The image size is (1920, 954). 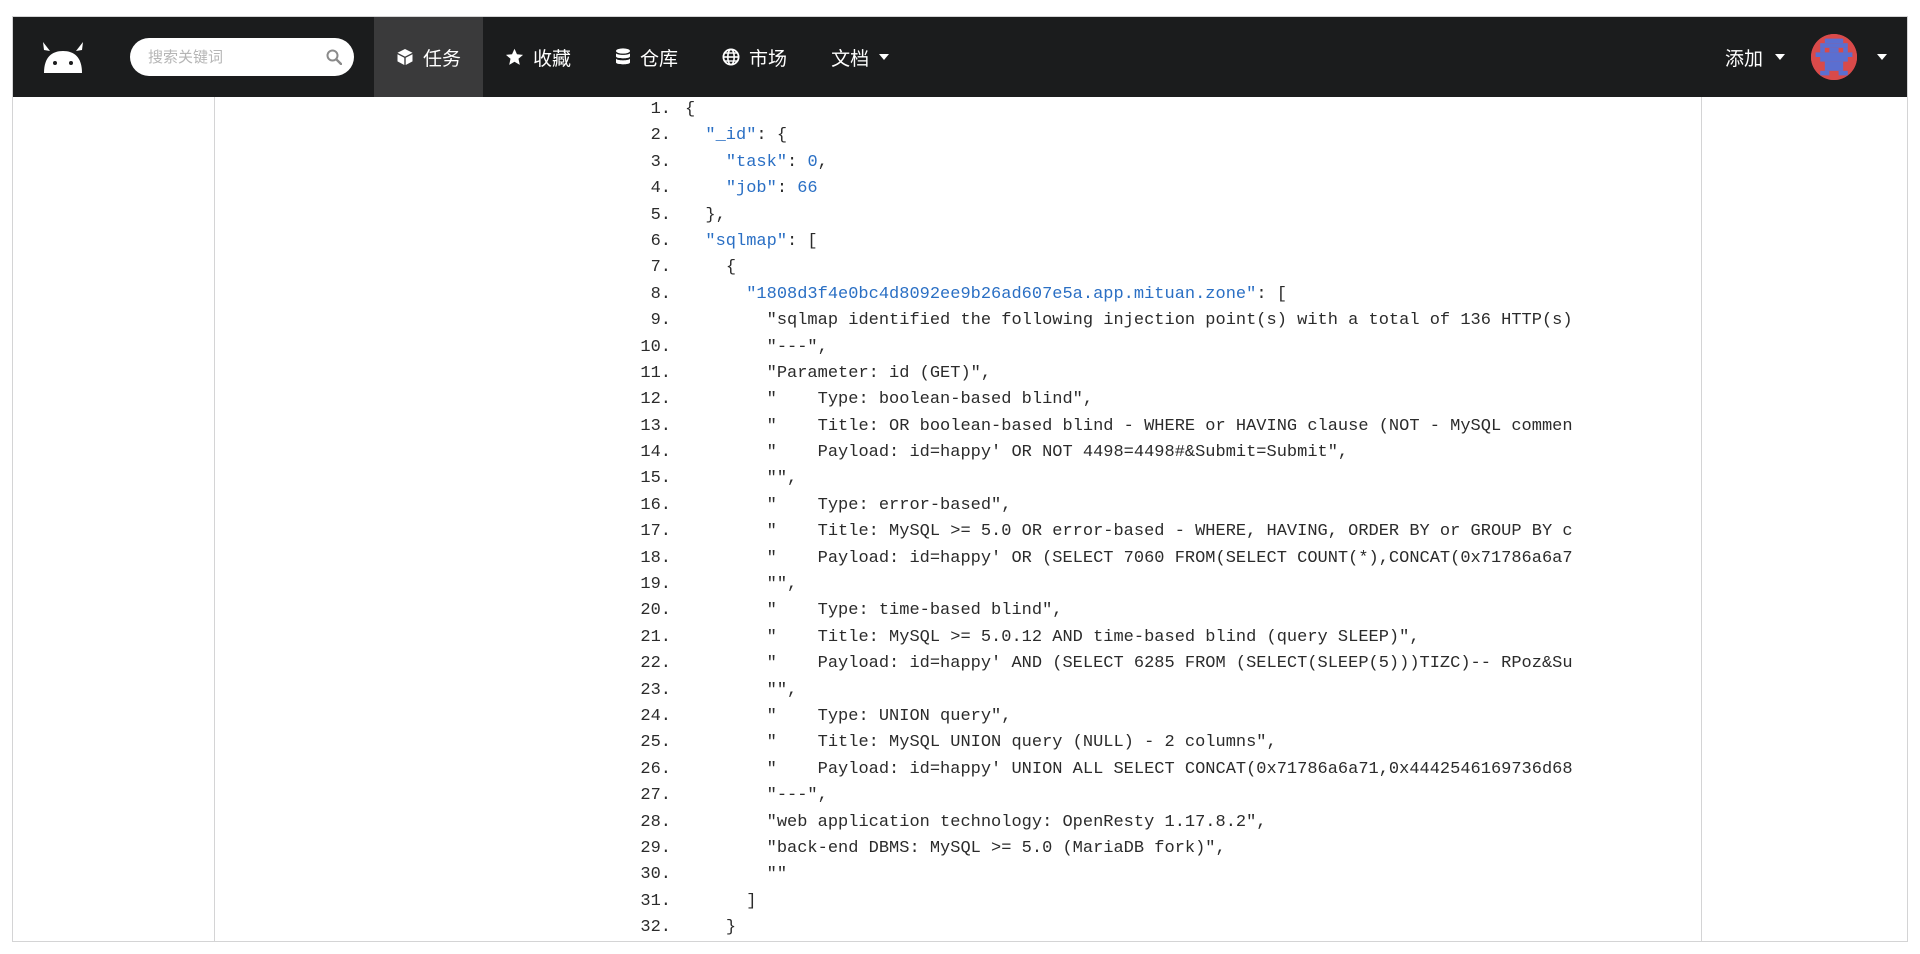 I want to click on line-number: 21., so click(x=655, y=637).